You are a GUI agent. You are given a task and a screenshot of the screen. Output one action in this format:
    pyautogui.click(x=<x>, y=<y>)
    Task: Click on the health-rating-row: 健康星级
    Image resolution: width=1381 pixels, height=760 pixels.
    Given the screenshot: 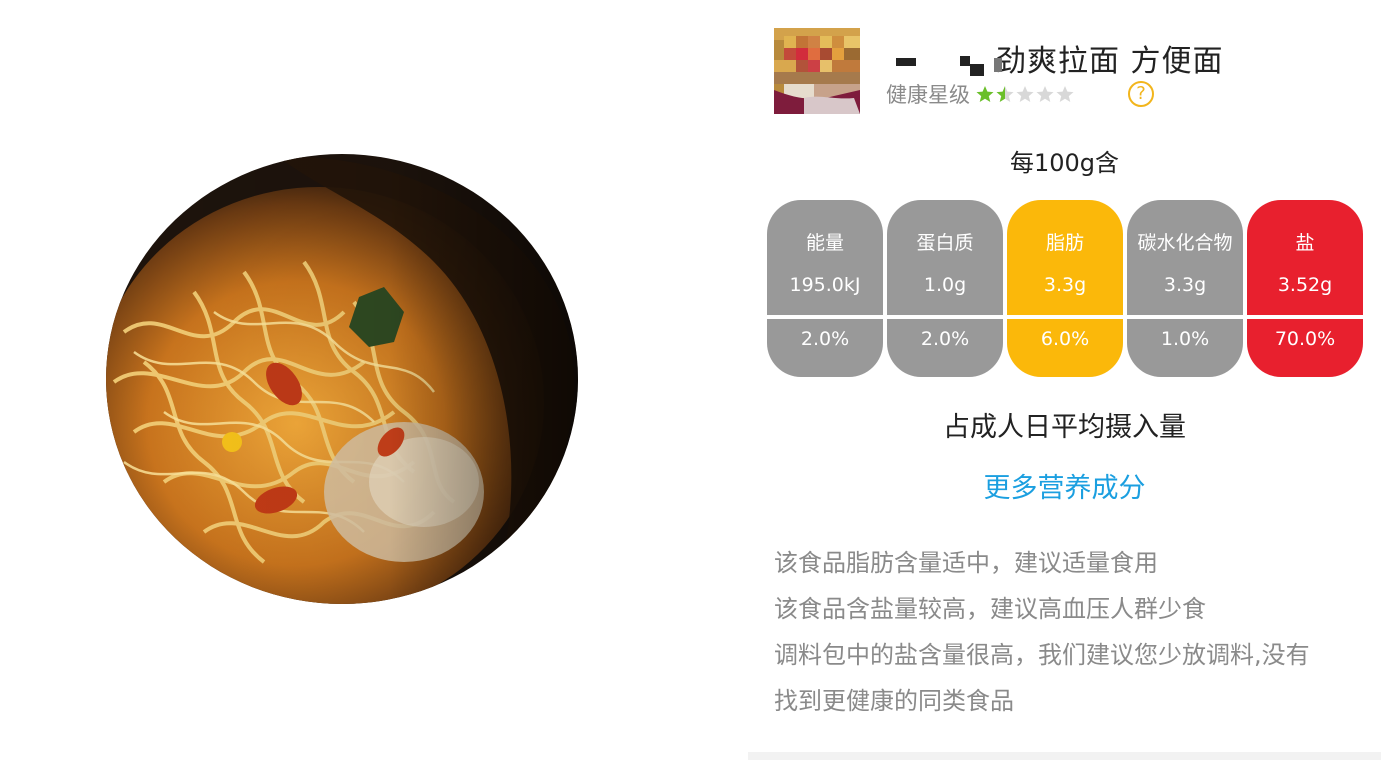 What is the action you would take?
    pyautogui.click(x=981, y=94)
    